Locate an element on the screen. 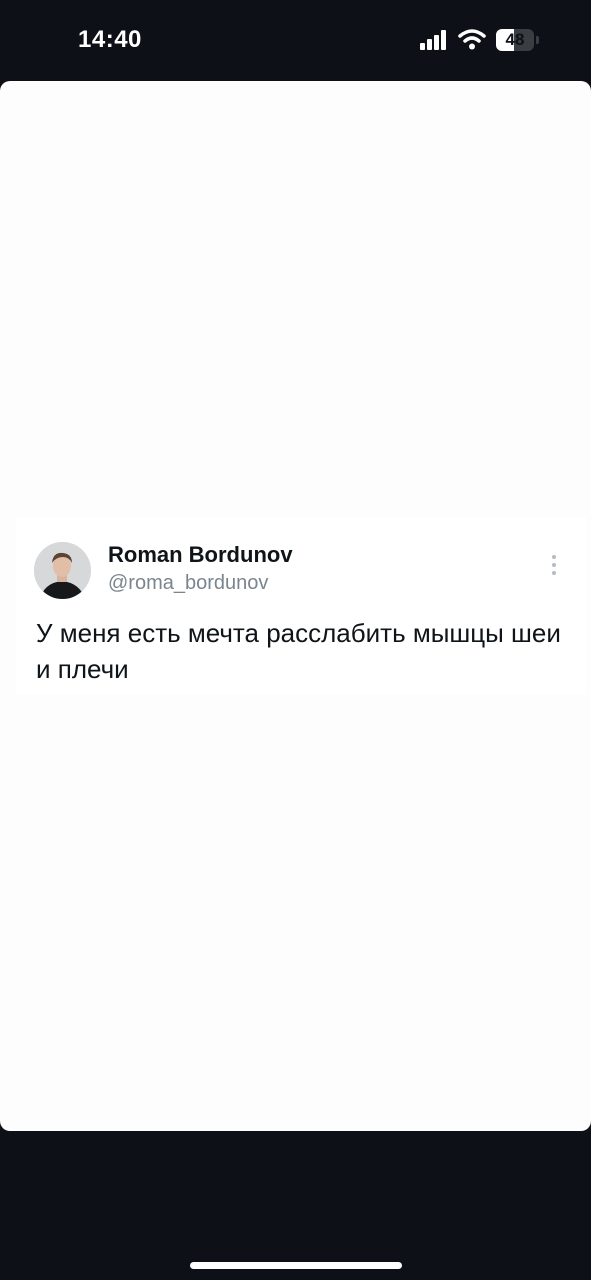 The width and height of the screenshot is (591, 1280). battery-icon: 48 is located at coordinates (518, 40).